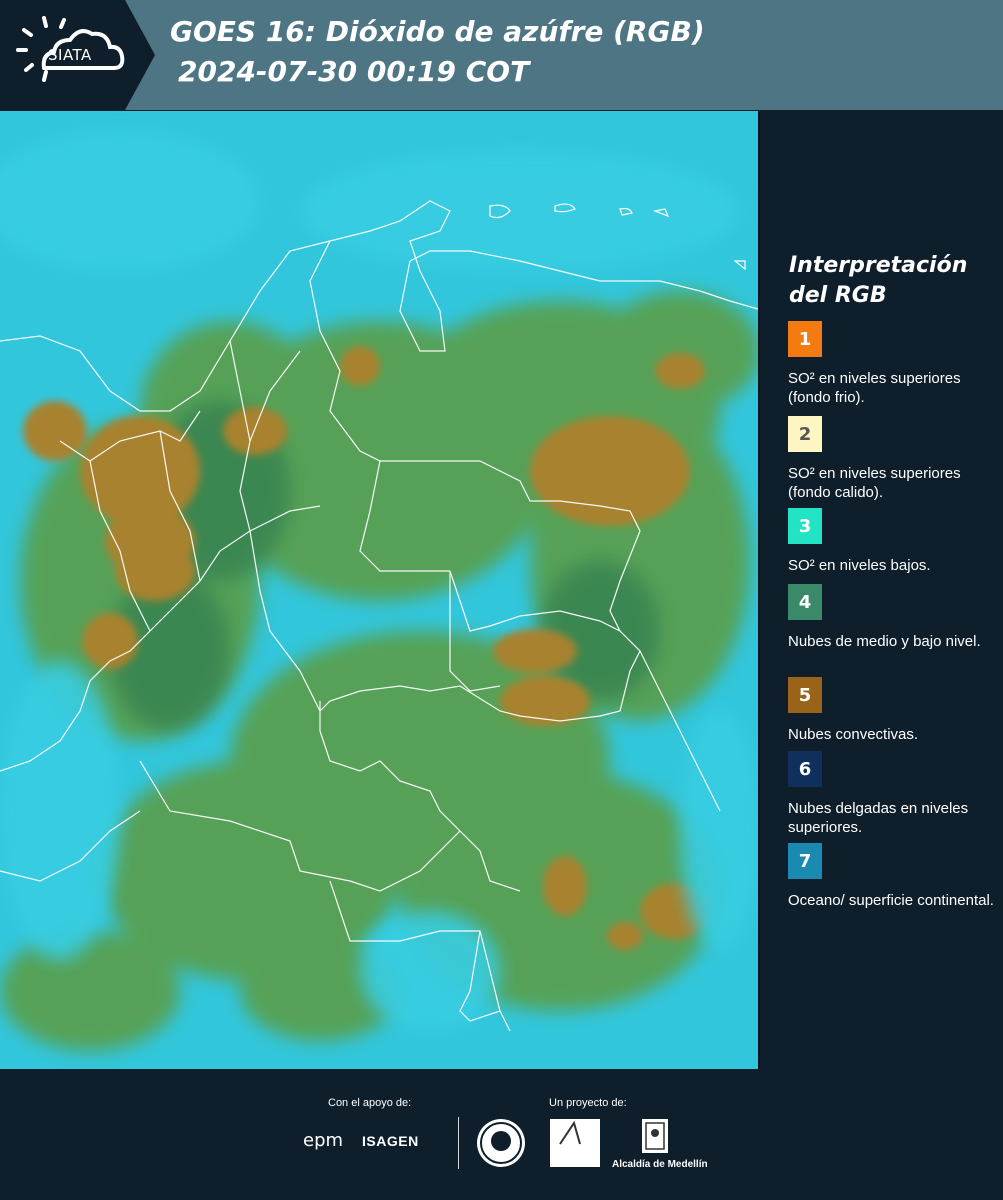 The width and height of the screenshot is (1003, 1200). Describe the element at coordinates (805, 434) in the screenshot. I see `legend-swatch-2: 2` at that location.